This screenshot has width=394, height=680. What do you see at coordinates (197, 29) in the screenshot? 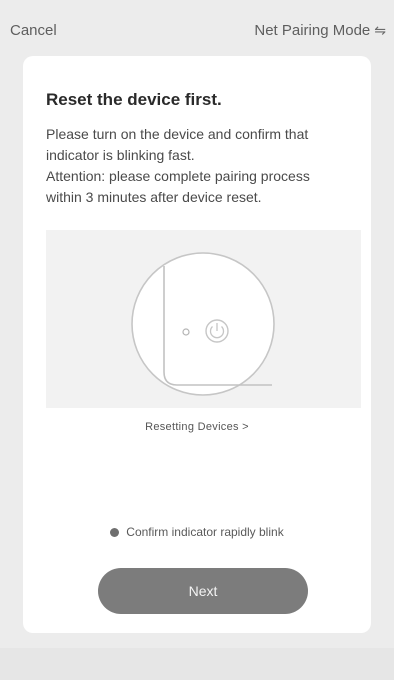
I see `top-bar: Cancel Net Pairing Mode ⇋` at bounding box center [197, 29].